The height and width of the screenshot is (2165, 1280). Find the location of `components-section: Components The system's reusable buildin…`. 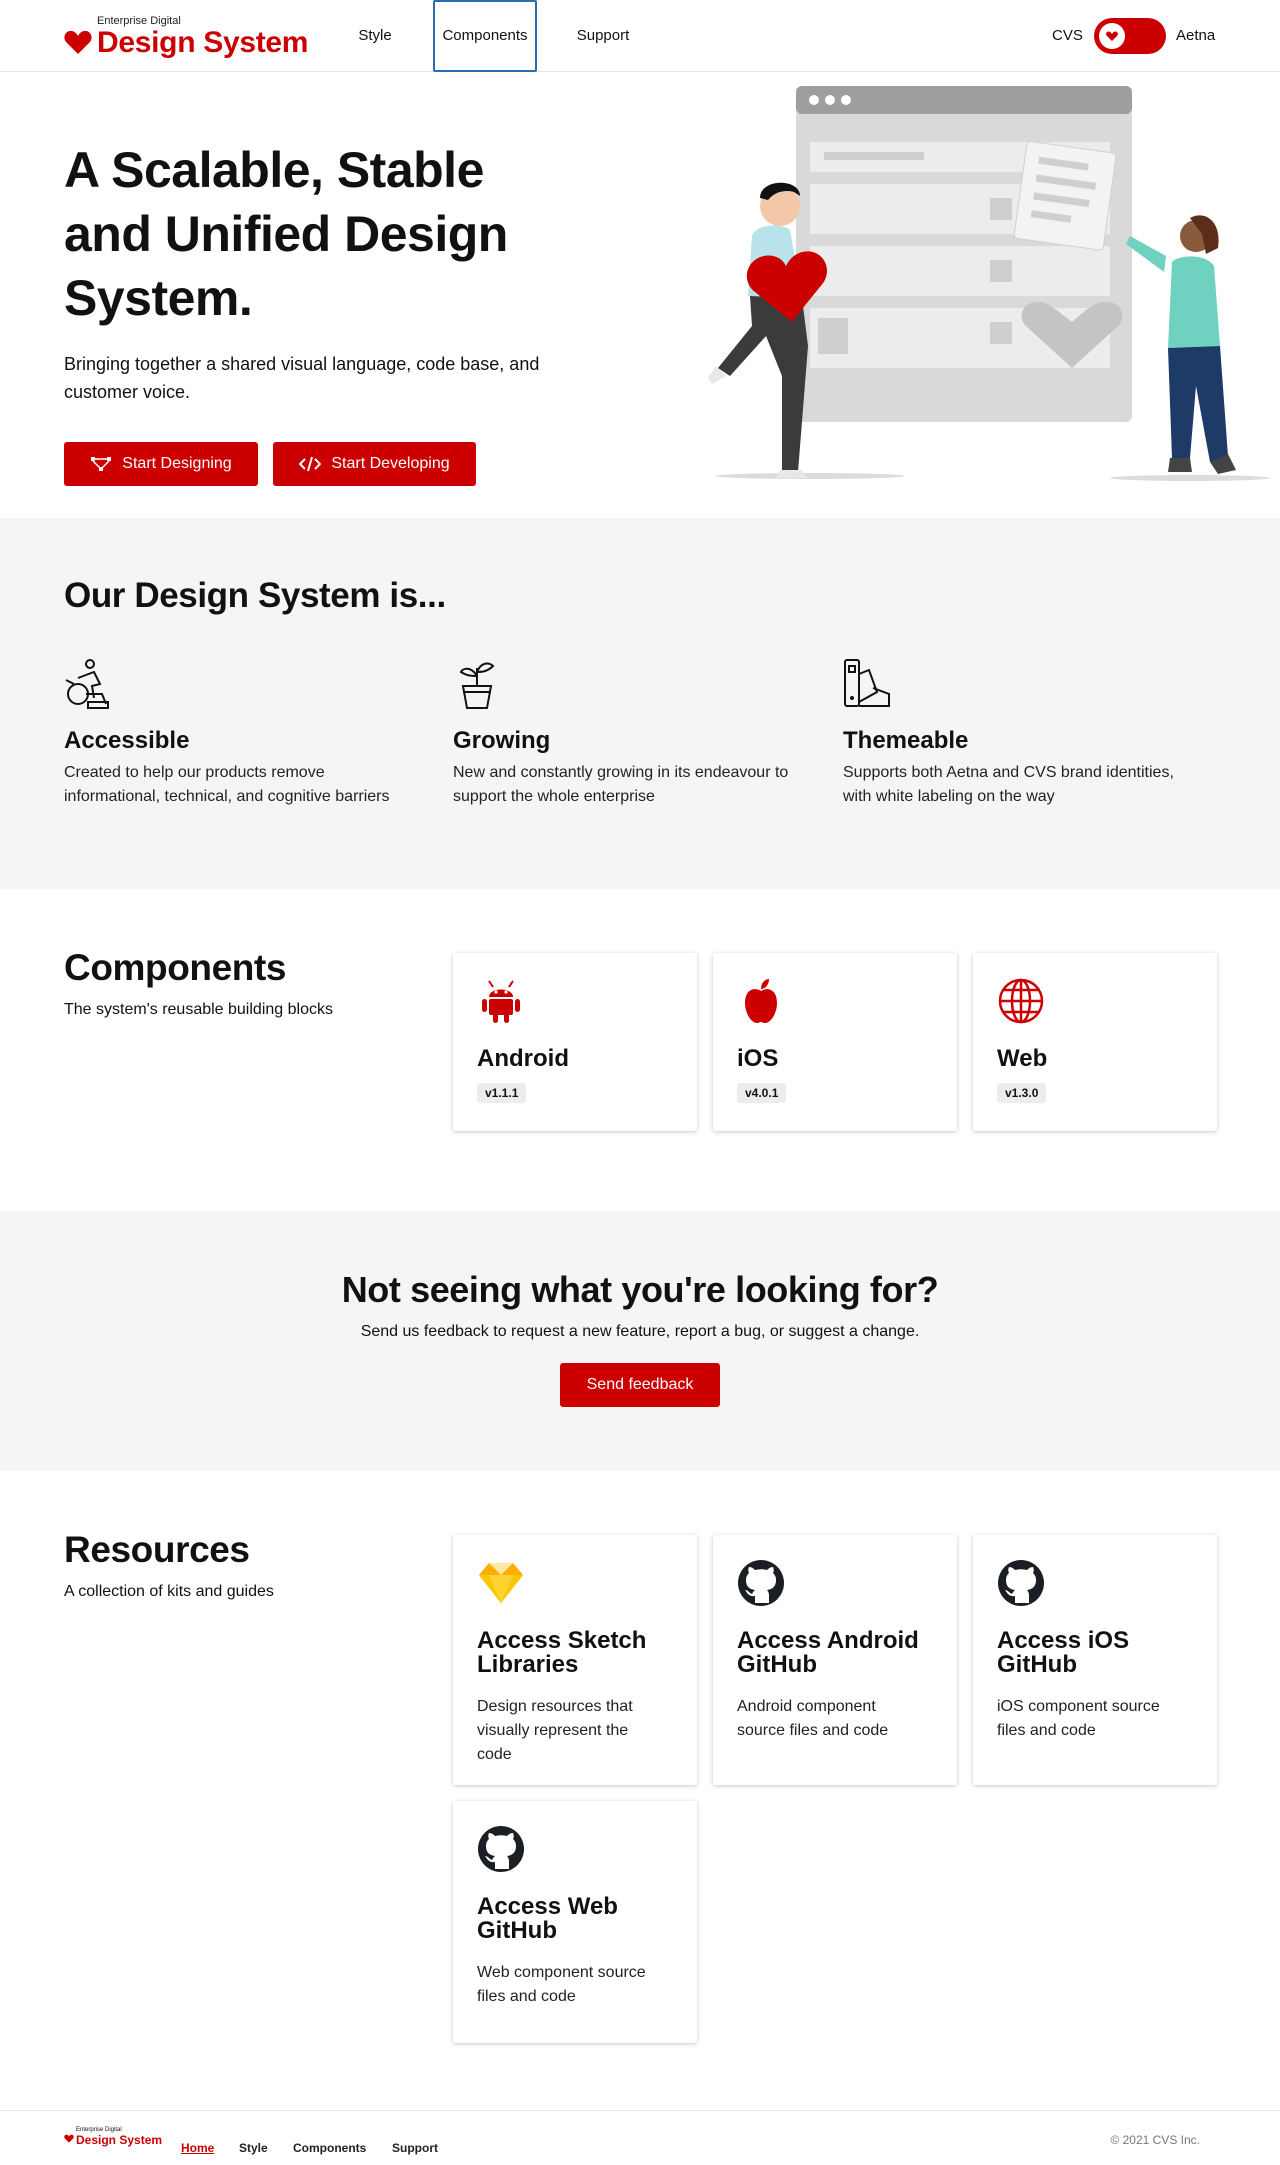

components-section: Components The system's reusable buildin… is located at coordinates (640, 1050).